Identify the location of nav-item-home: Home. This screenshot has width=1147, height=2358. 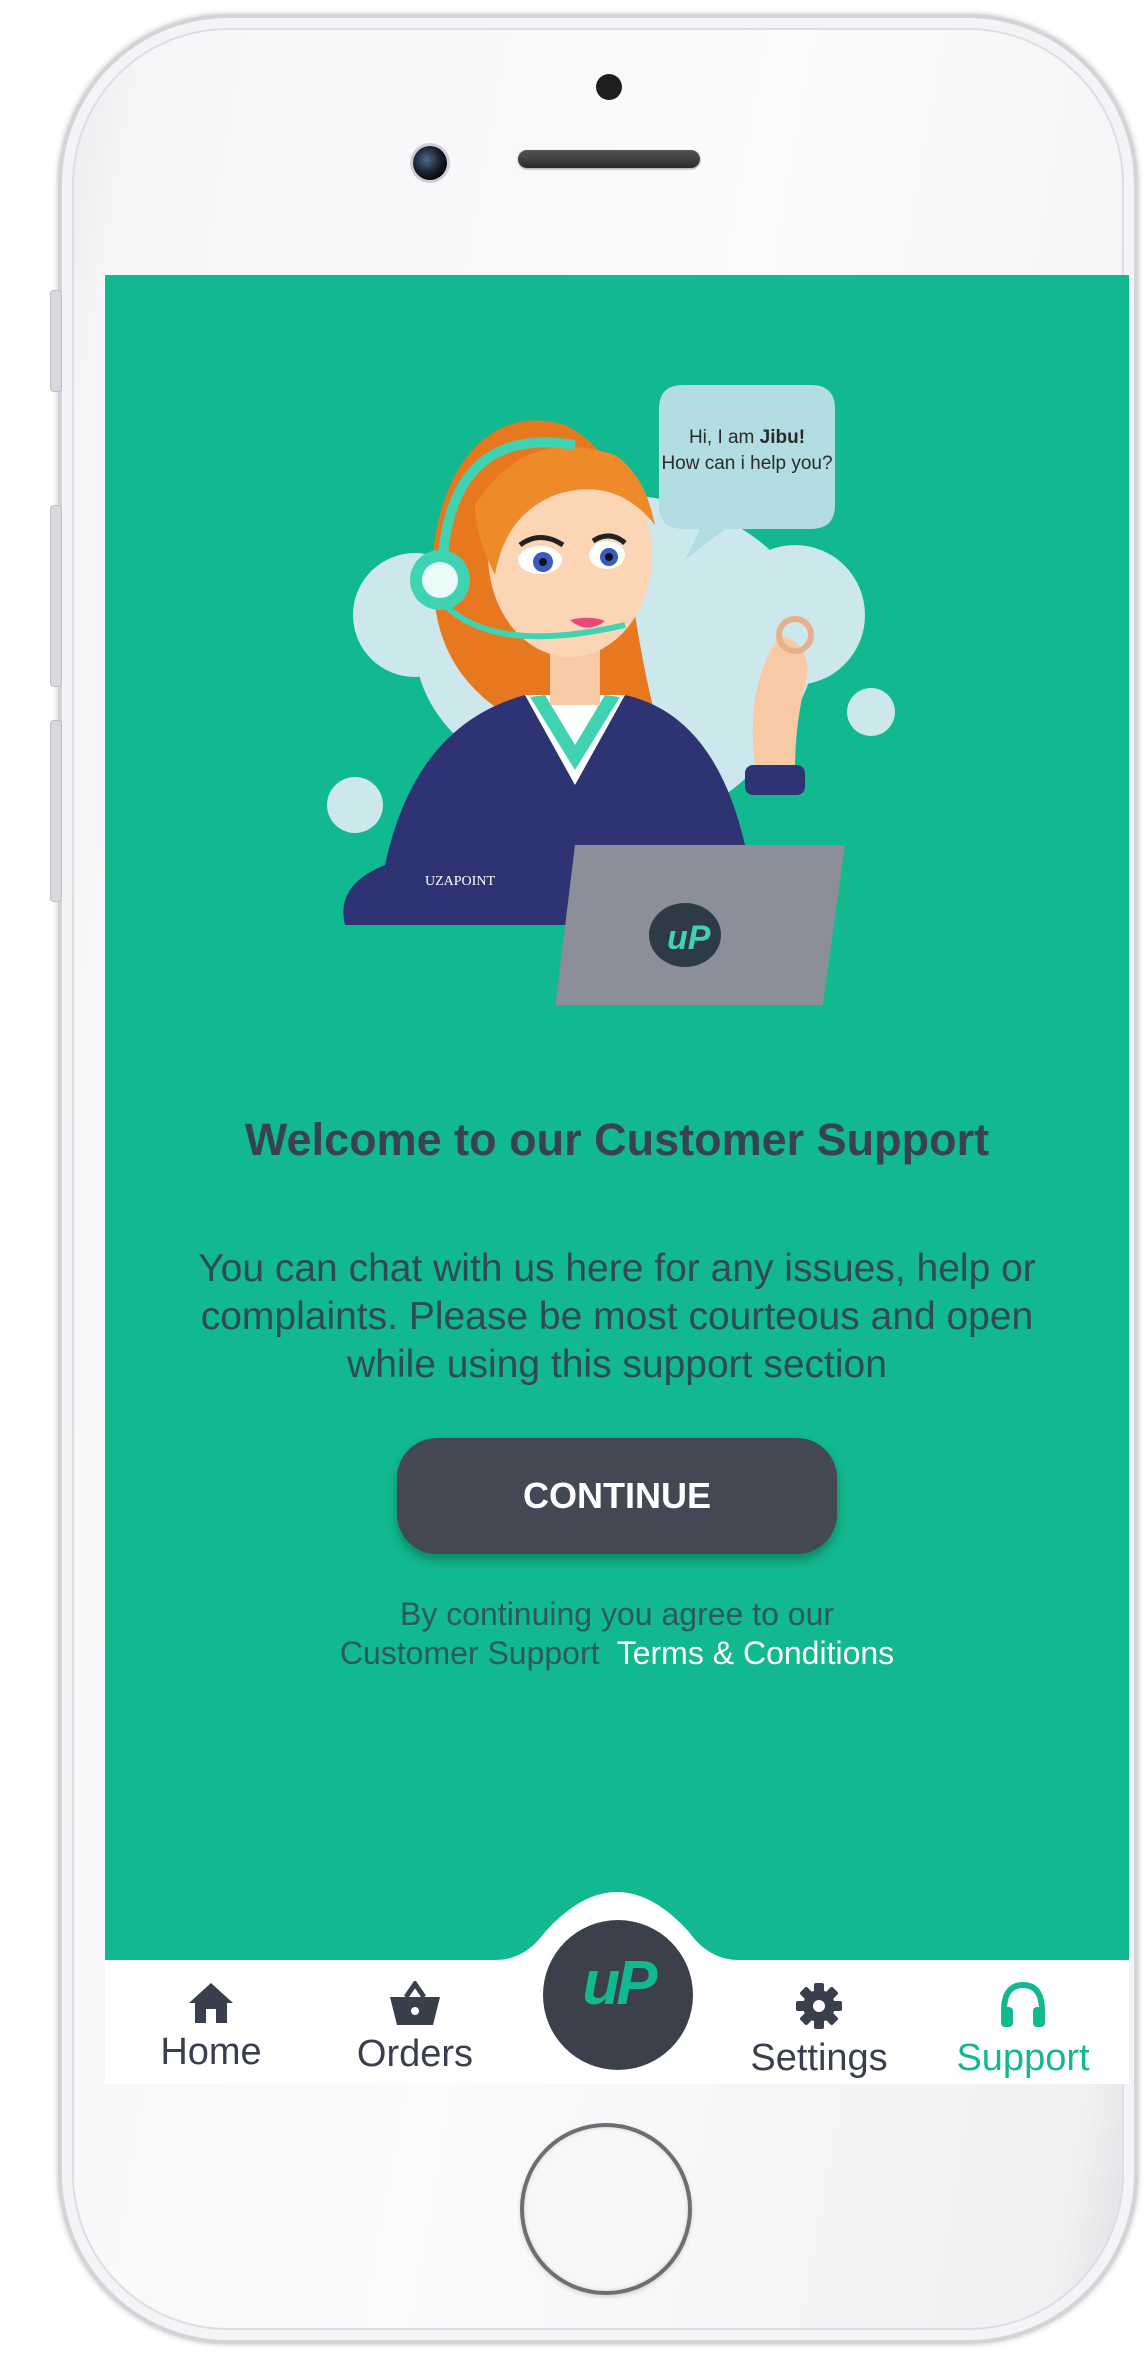
(211, 2027).